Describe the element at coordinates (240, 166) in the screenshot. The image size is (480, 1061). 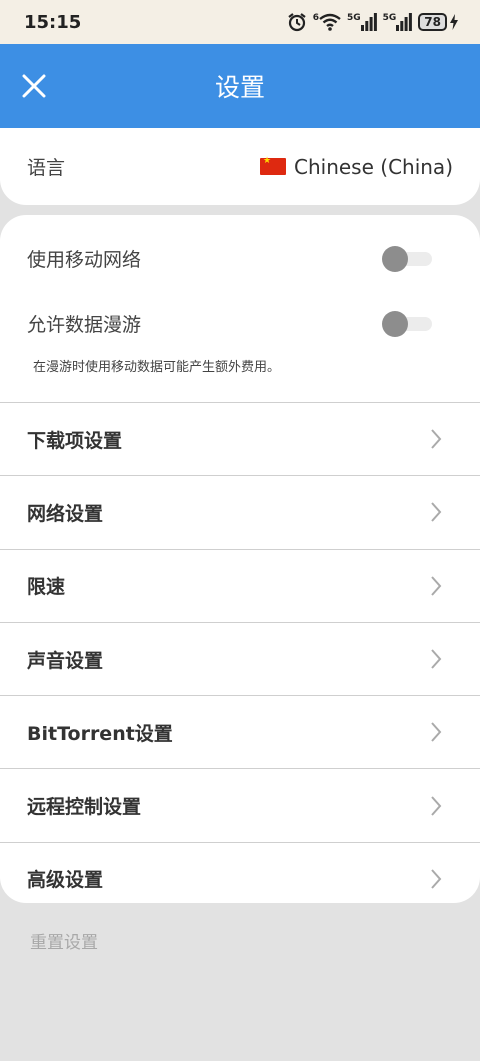
I see `language-setting: 语言 Chinese (China)` at that location.